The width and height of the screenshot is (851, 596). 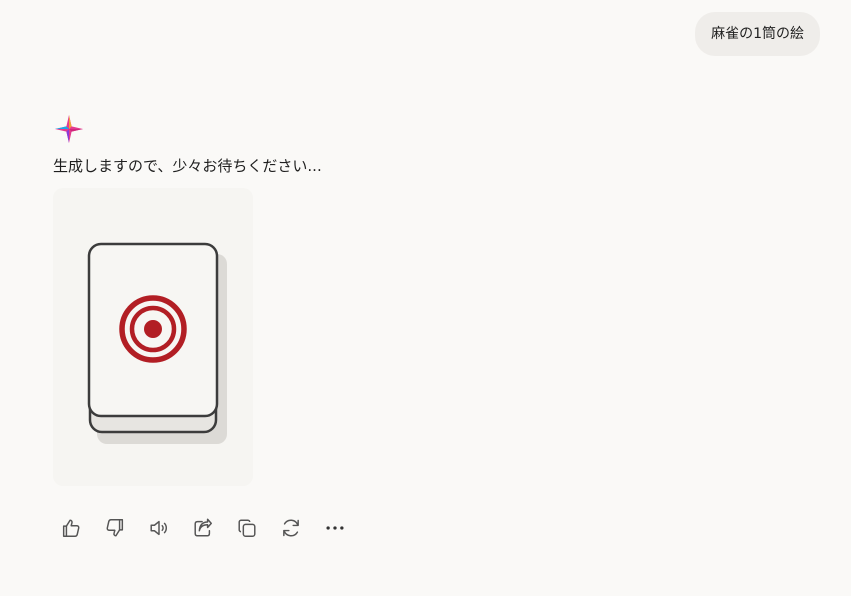 I want to click on thumbs-up-icon, so click(x=71, y=528).